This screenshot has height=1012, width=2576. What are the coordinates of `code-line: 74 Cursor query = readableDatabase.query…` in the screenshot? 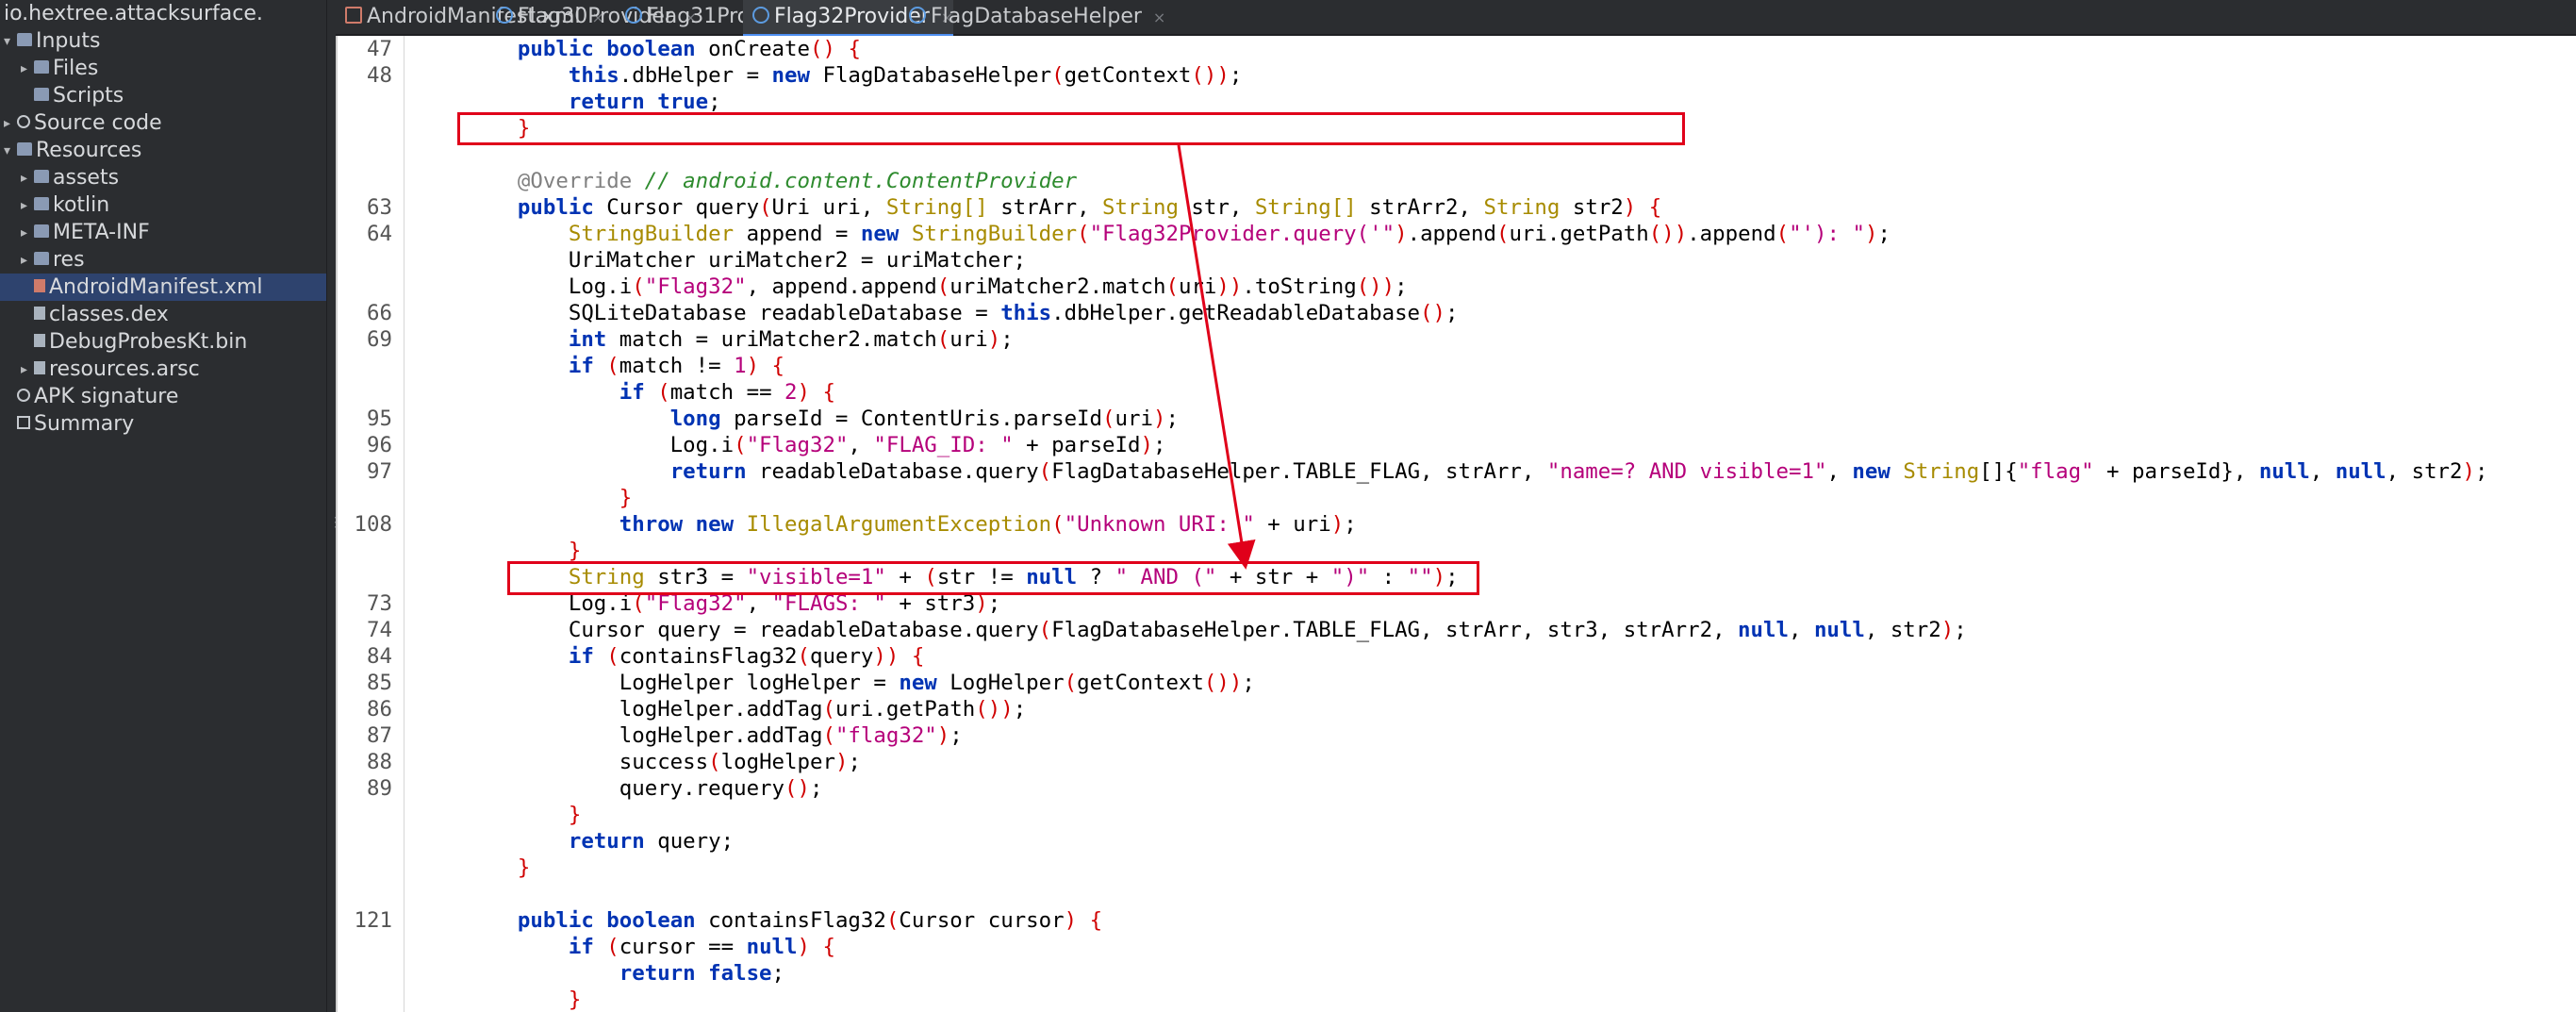 It's located at (1457, 630).